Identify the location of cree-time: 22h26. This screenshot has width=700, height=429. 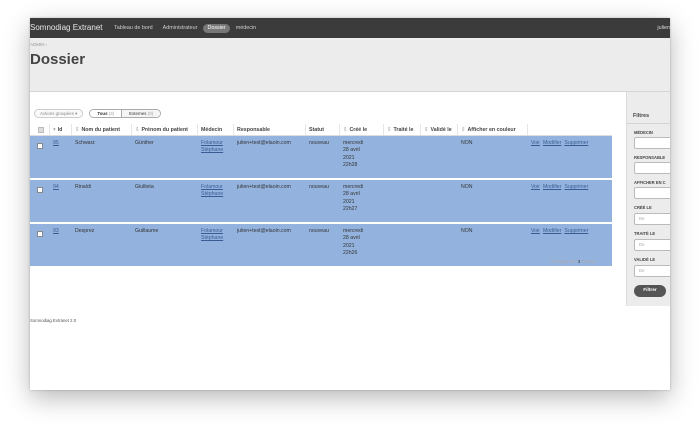
(350, 253).